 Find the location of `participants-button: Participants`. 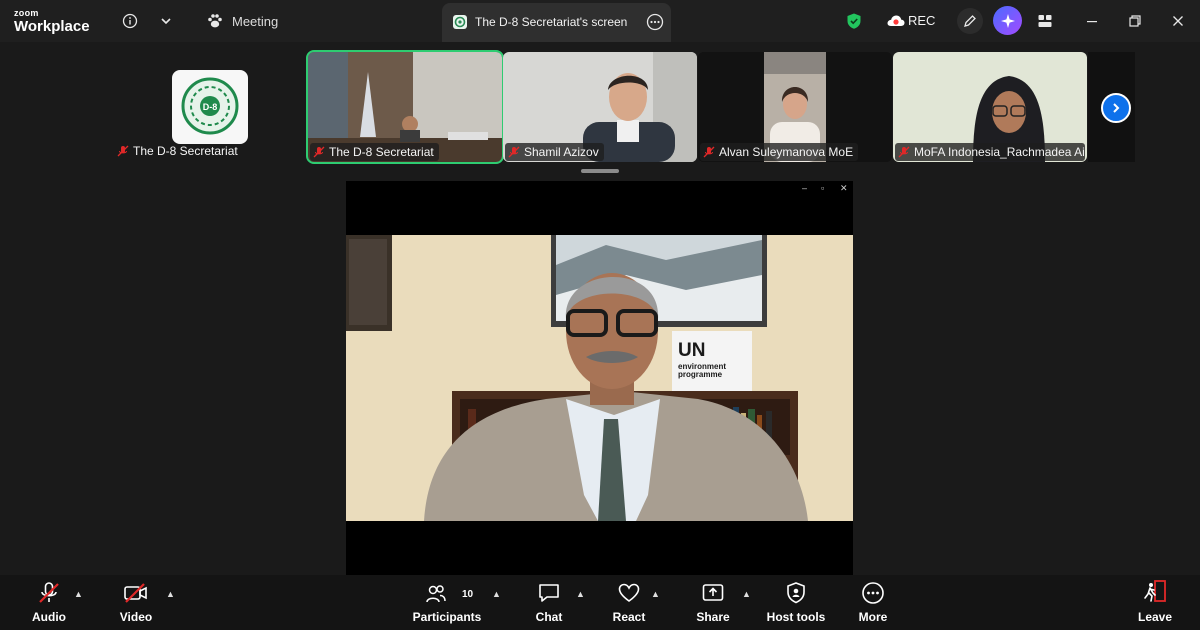

participants-button: Participants is located at coordinates (447, 602).